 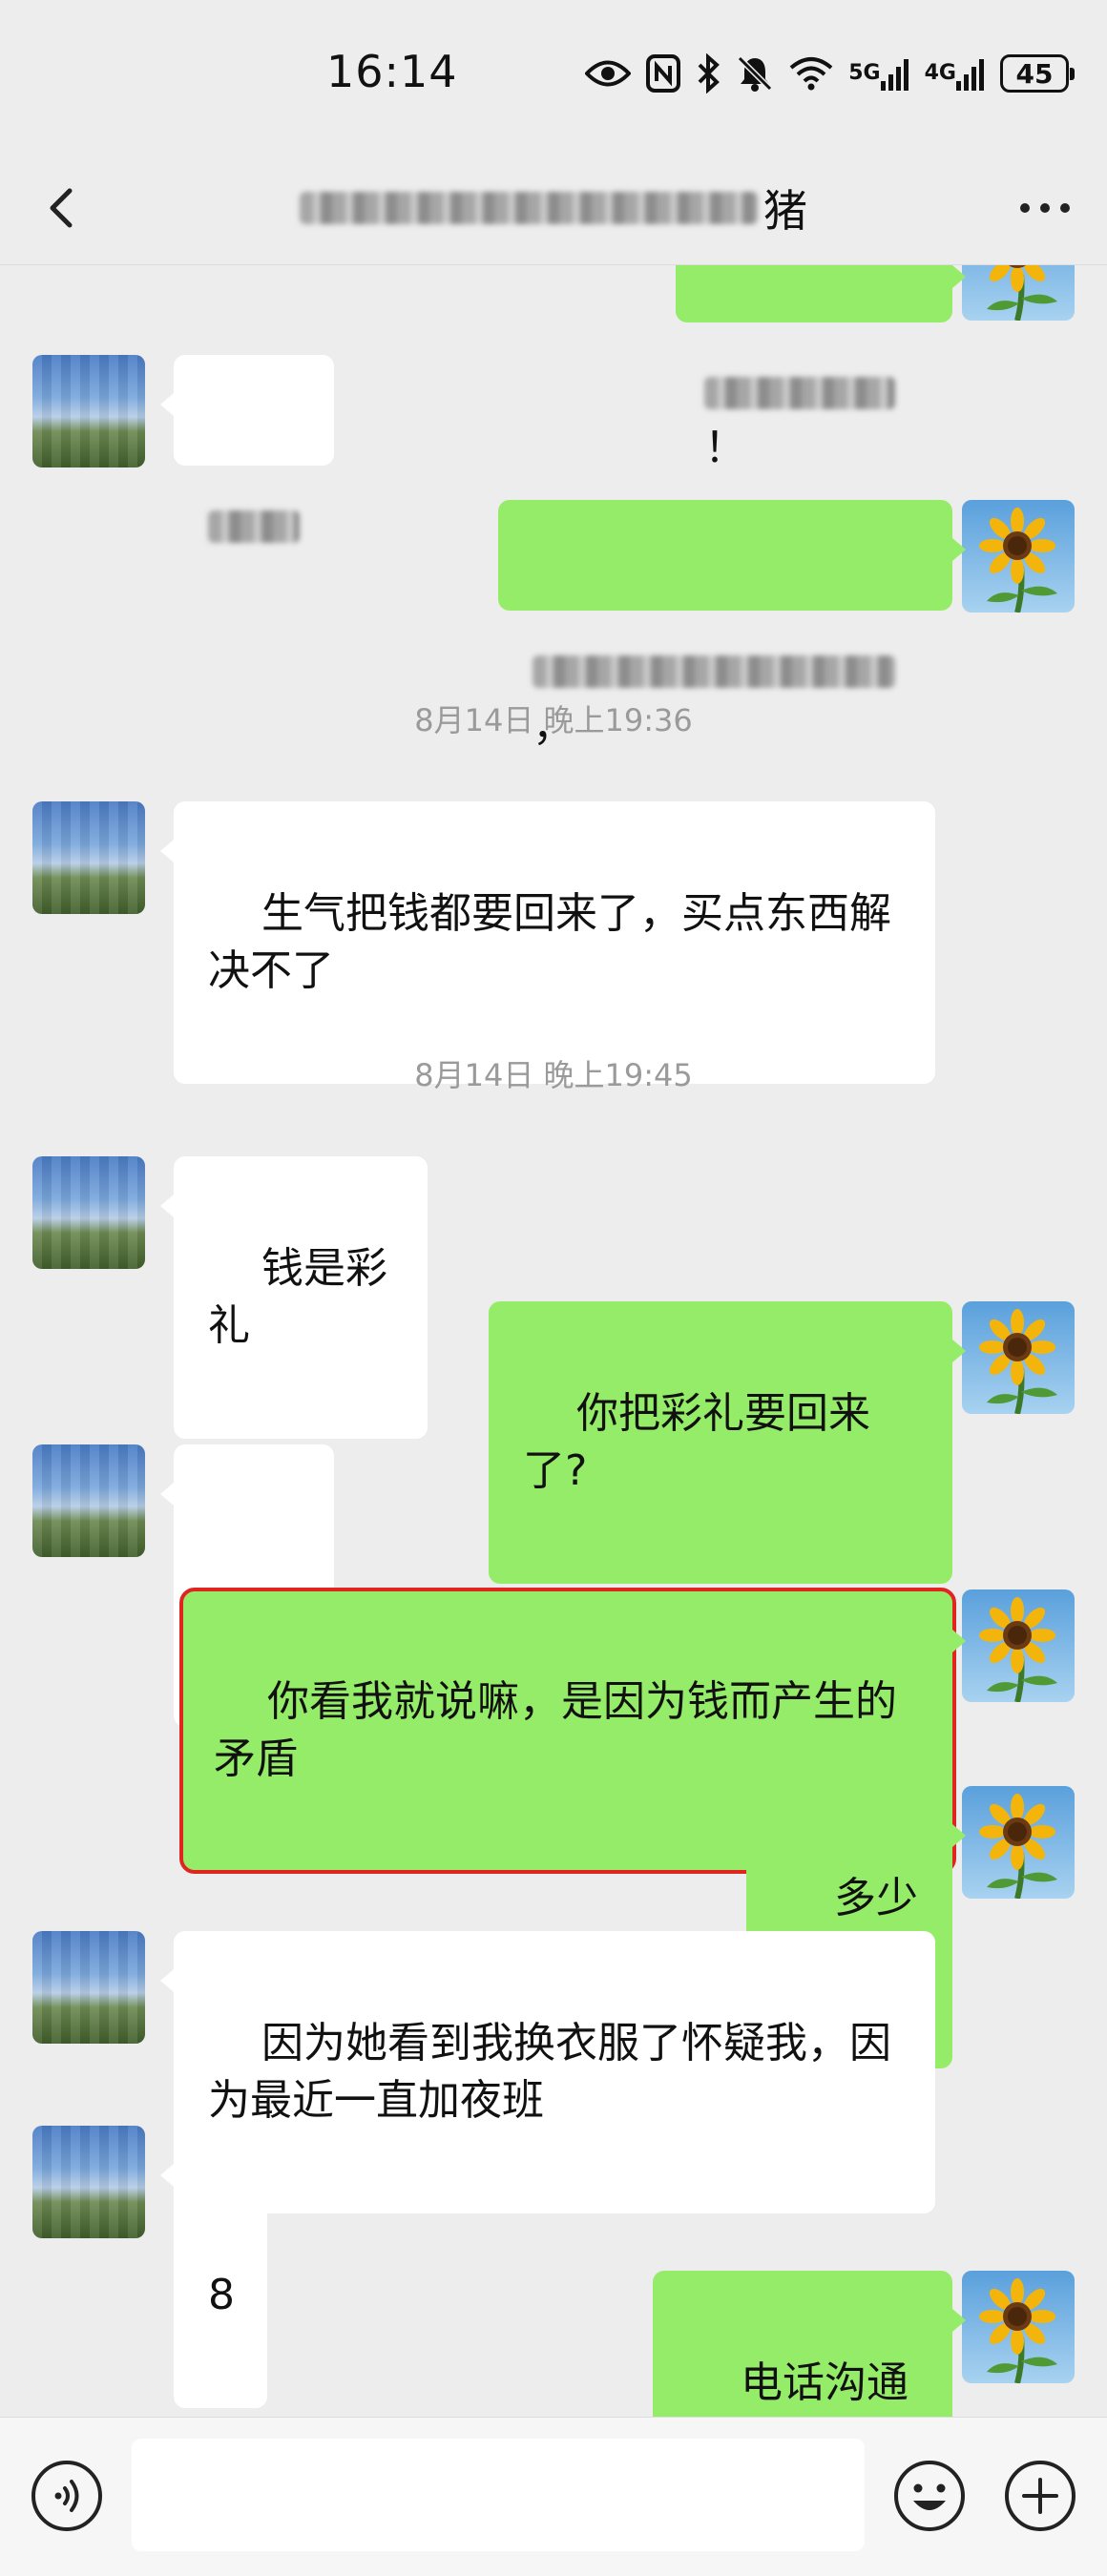 I want to click on status-icons: 5G 4G 45, so click(x=830, y=73).